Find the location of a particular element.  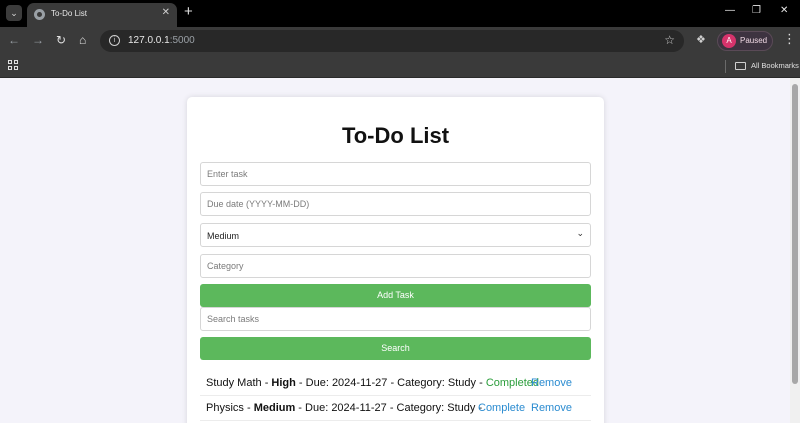

new-tab-icon: + is located at coordinates (188, 12).